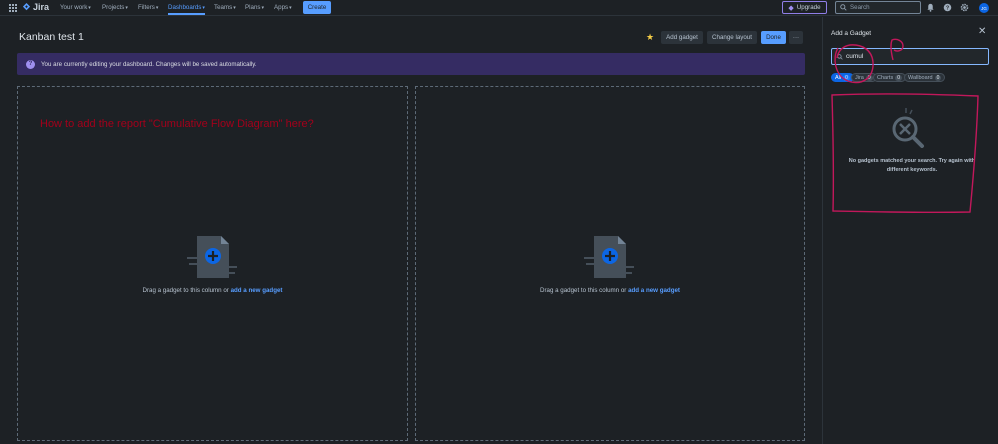 The width and height of the screenshot is (998, 444). Describe the element at coordinates (773, 37) in the screenshot. I see `done-button: Done` at that location.